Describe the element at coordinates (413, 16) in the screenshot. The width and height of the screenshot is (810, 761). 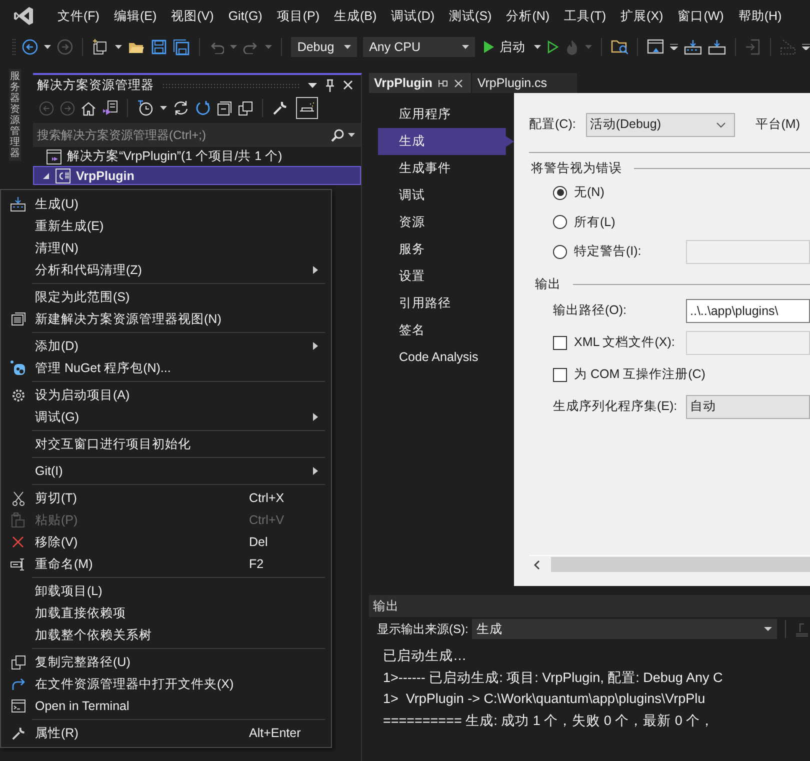
I see `menu-bar-item: 调试(D)` at that location.